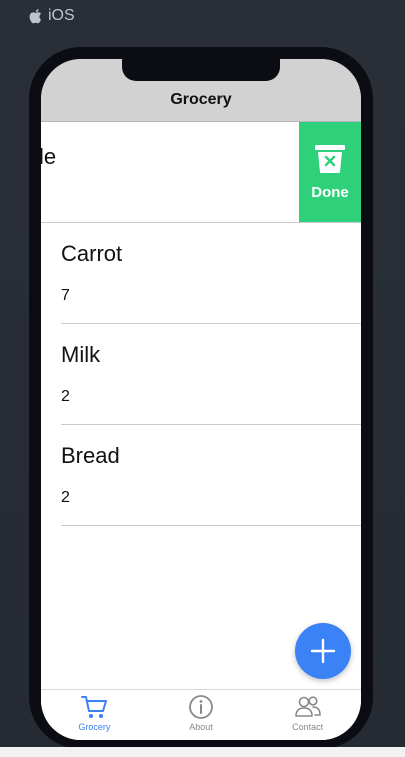 This screenshot has height=757, width=405. Describe the element at coordinates (61, 15) in the screenshot. I see `platform-label: iOS` at that location.